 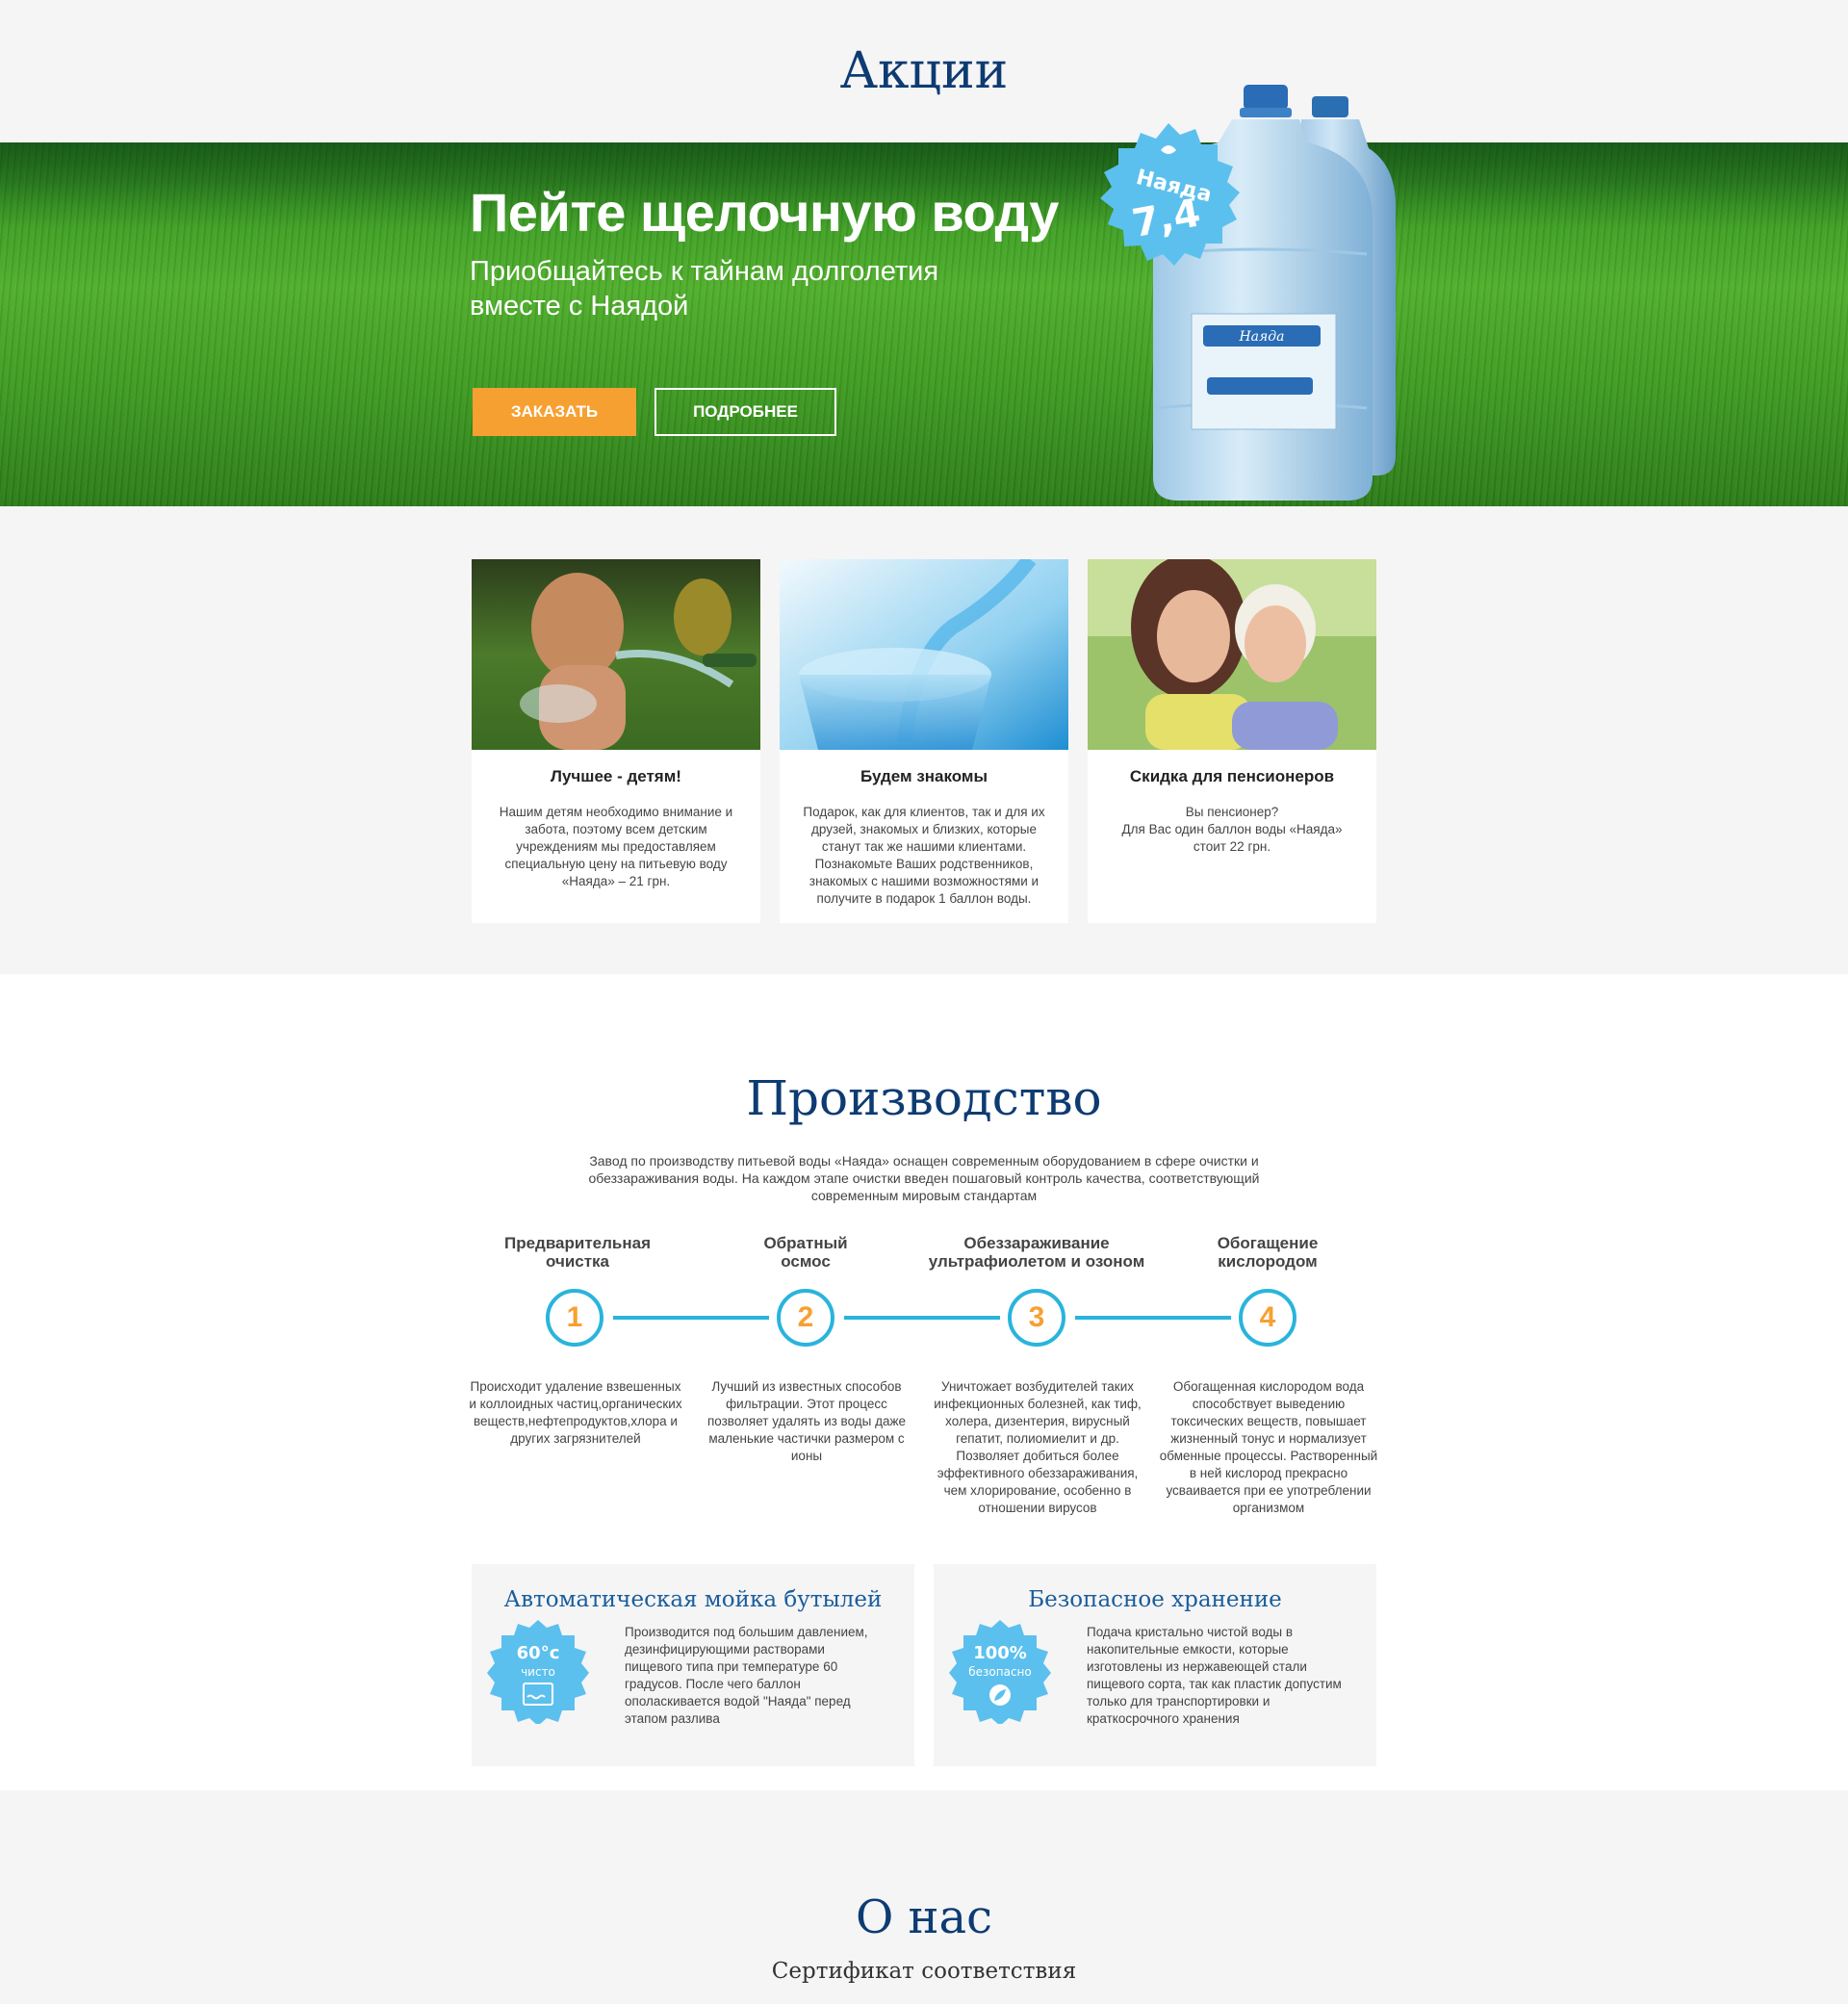 I want to click on badge-top-text: 100%, so click(x=1000, y=1653).